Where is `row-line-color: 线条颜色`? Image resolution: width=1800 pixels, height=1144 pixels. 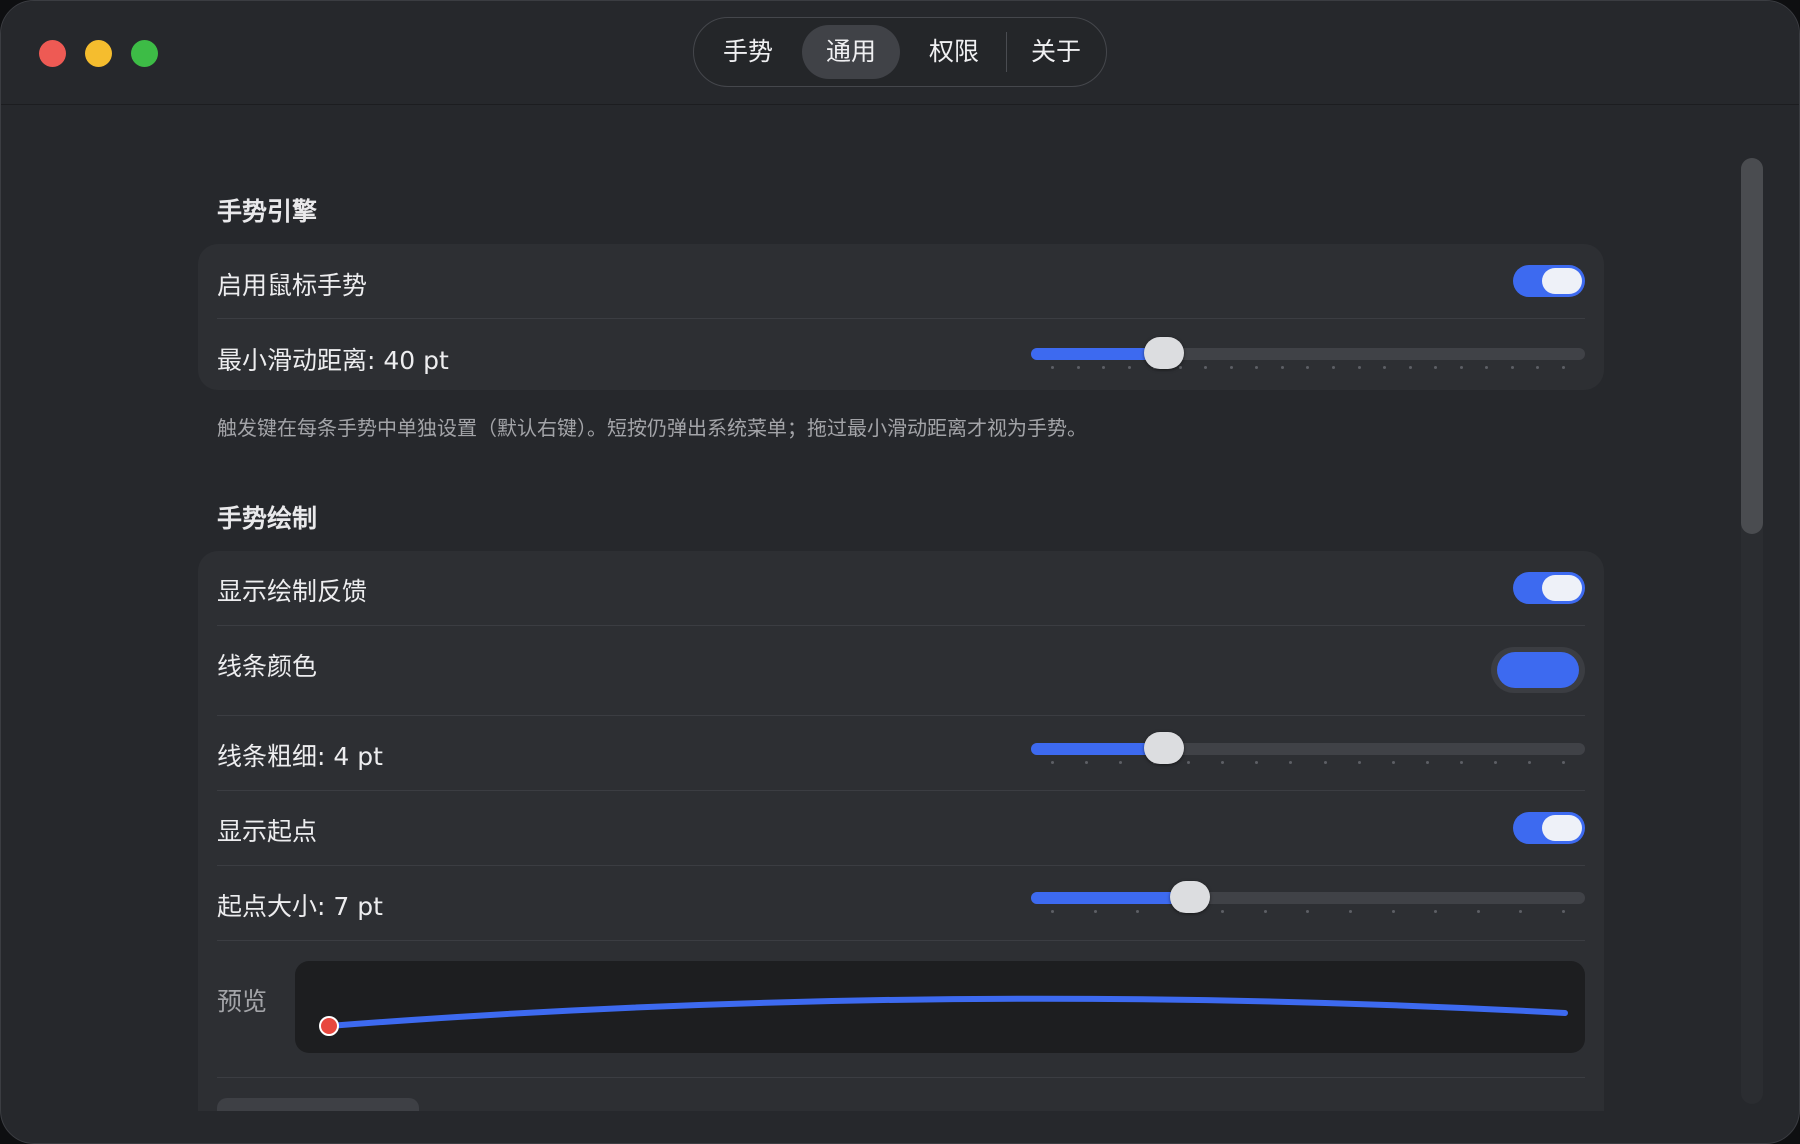 row-line-color: 线条颜色 is located at coordinates (901, 670).